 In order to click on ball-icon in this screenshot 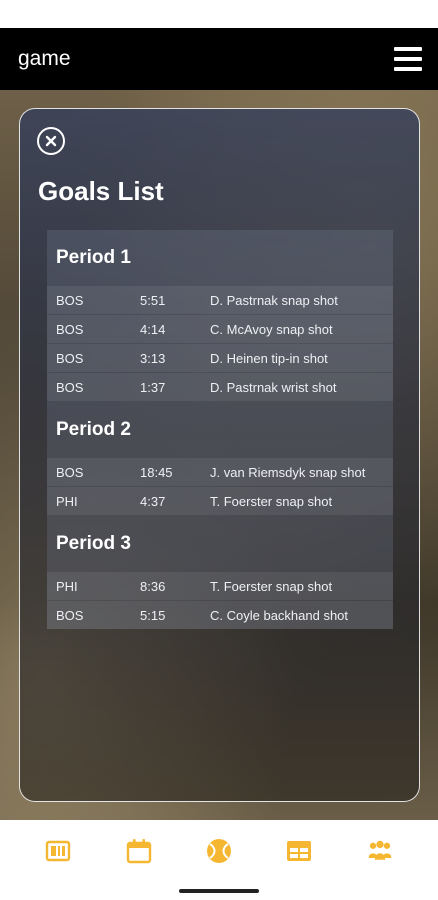, I will do `click(219, 851)`.